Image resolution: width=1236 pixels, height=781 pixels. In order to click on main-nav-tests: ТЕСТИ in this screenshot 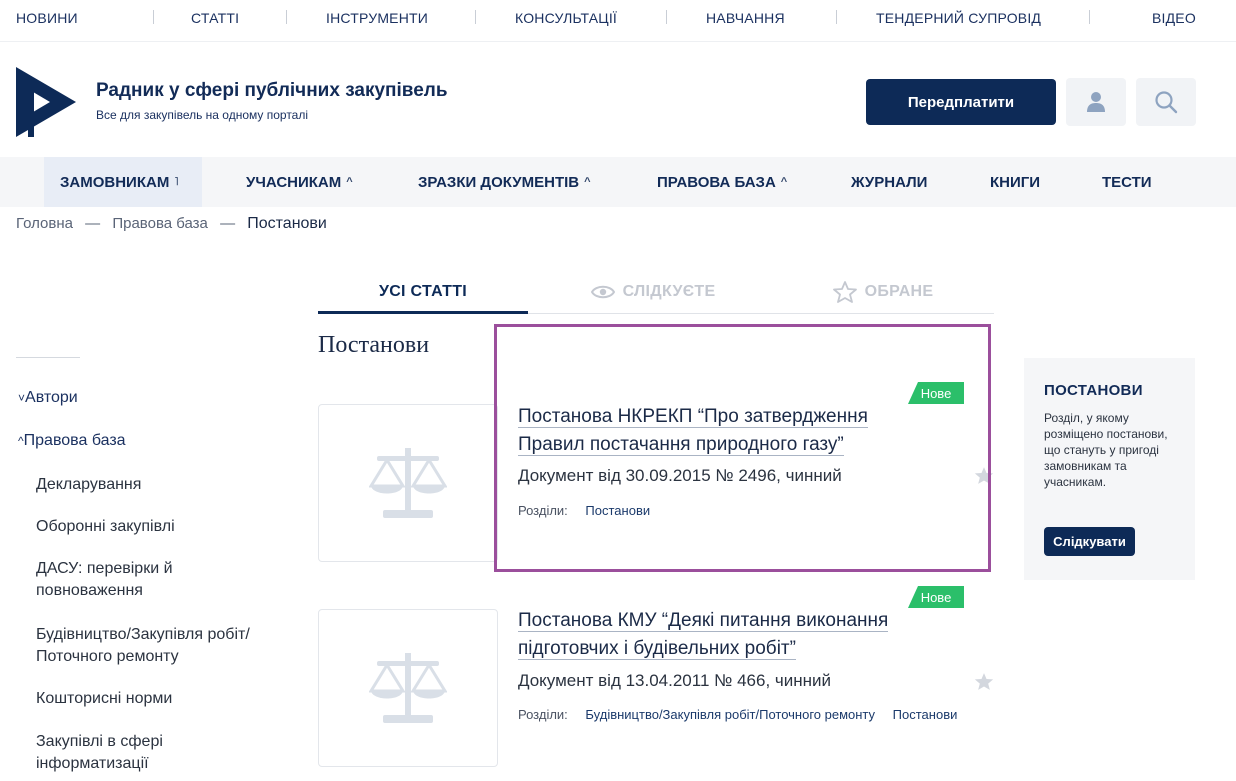, I will do `click(1127, 182)`.